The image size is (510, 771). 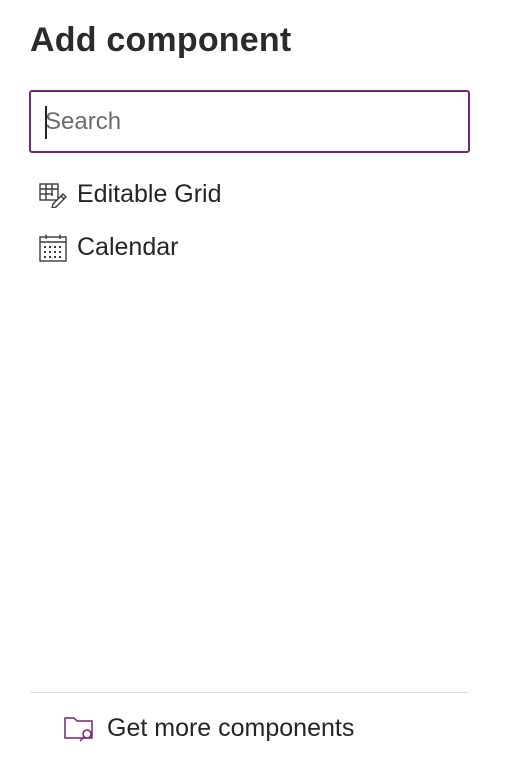 What do you see at coordinates (79, 728) in the screenshot?
I see `folder-search-icon` at bounding box center [79, 728].